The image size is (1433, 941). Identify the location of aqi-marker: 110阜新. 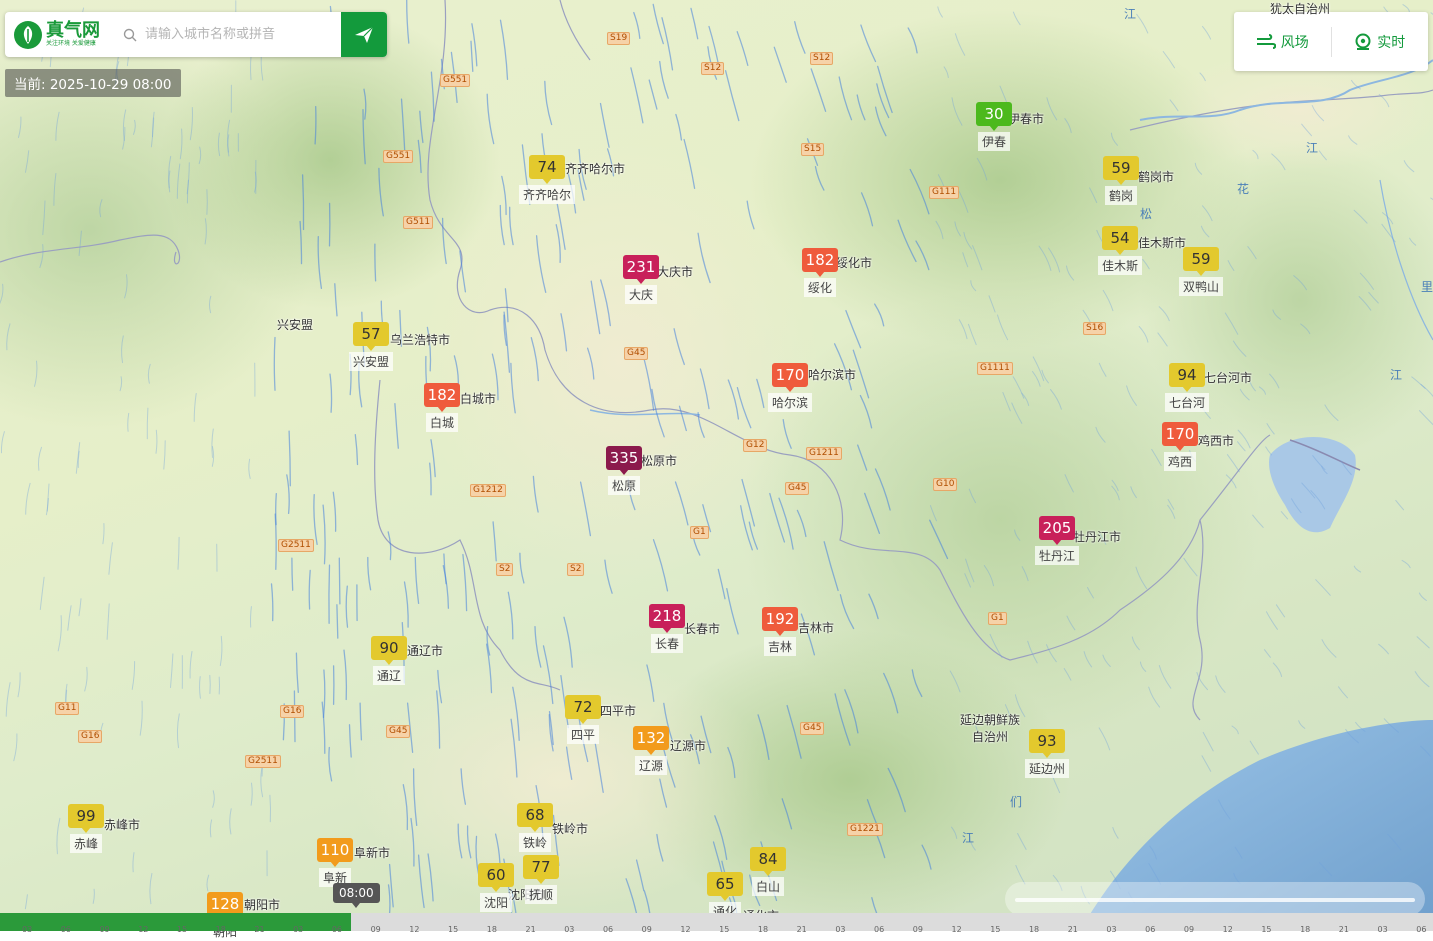
(335, 862).